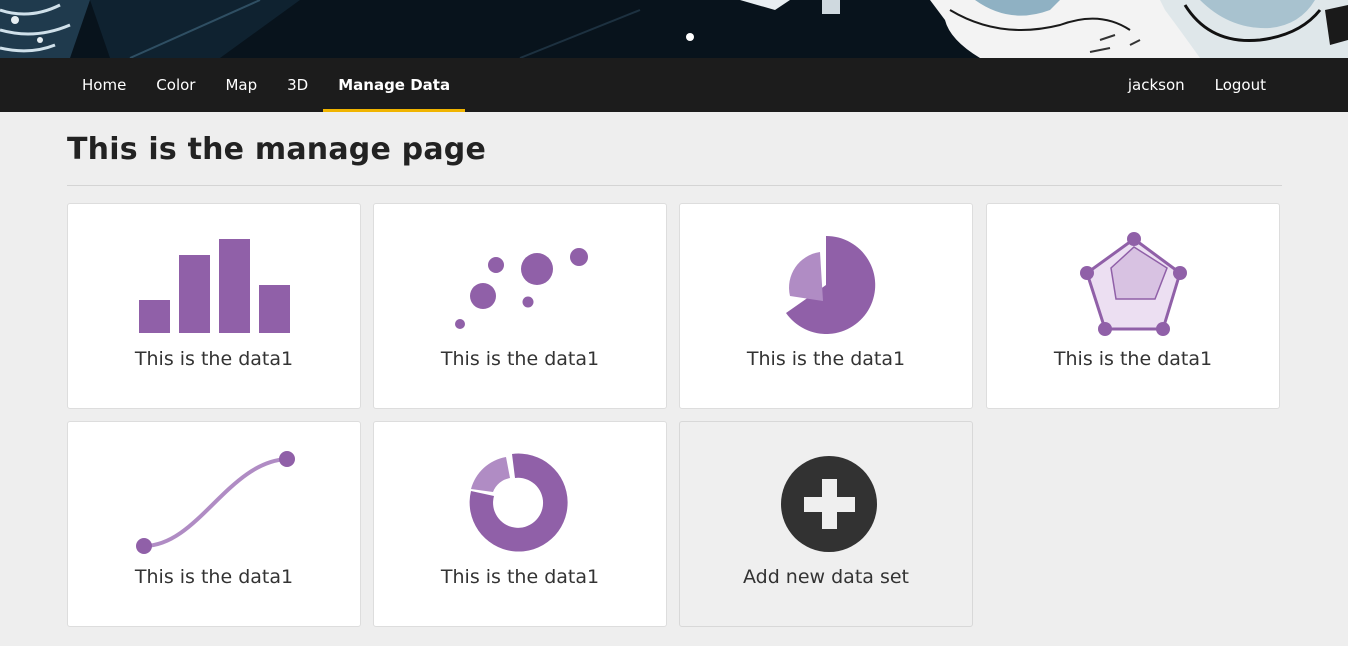 This screenshot has height=646, width=1348. What do you see at coordinates (518, 502) in the screenshot?
I see `donut-chart-icon` at bounding box center [518, 502].